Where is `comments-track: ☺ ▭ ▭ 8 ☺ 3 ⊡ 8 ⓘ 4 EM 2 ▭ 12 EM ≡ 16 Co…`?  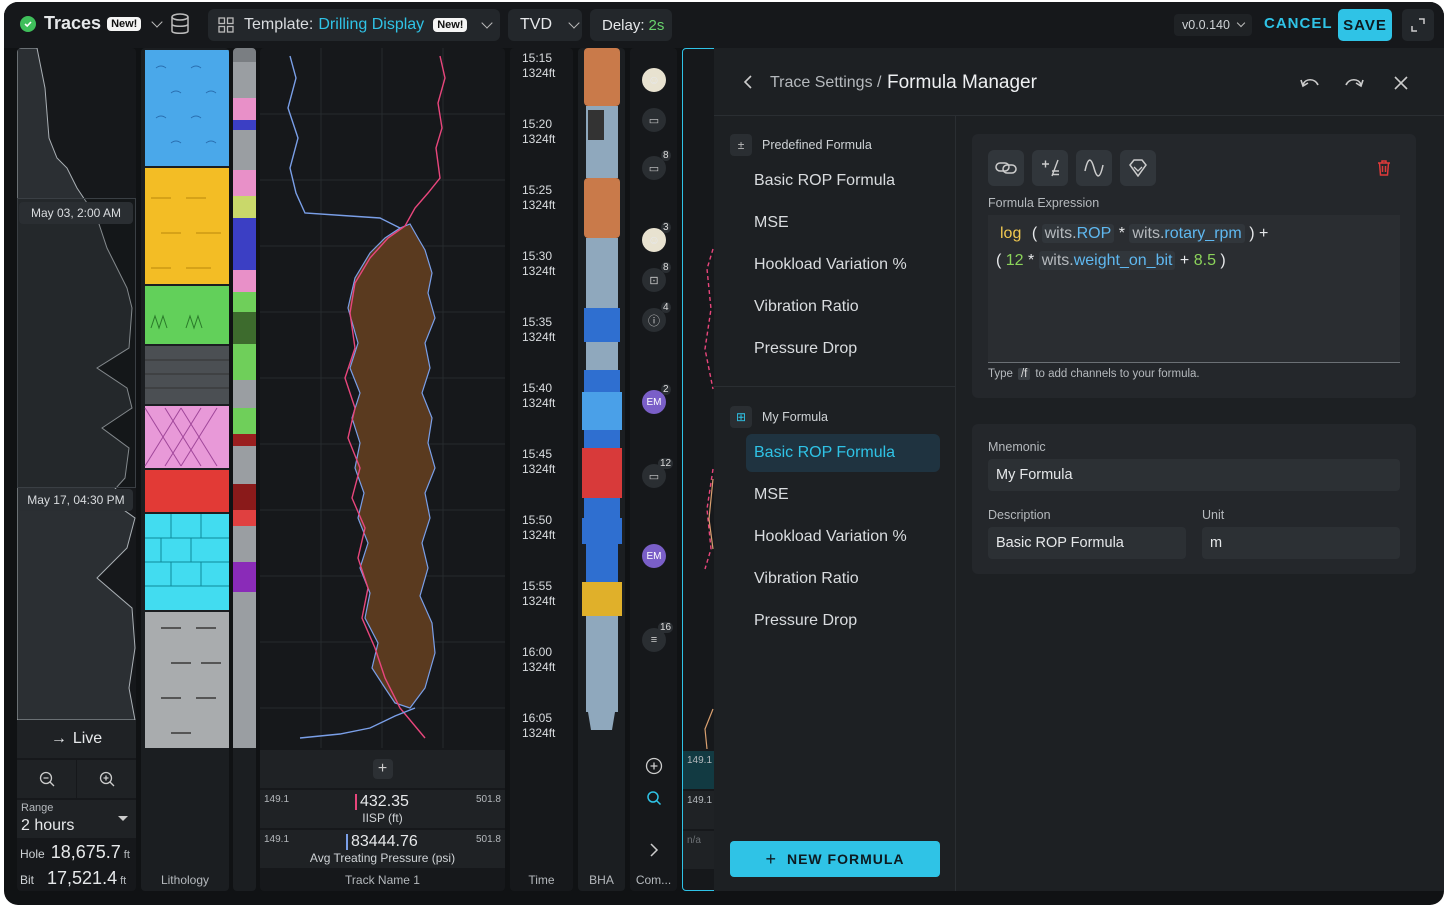 comments-track: ☺ ▭ ▭ 8 ☺ 3 ⊡ 8 ⓘ 4 EM 2 ▭ 12 EM ≡ 16 Co… is located at coordinates (653, 469).